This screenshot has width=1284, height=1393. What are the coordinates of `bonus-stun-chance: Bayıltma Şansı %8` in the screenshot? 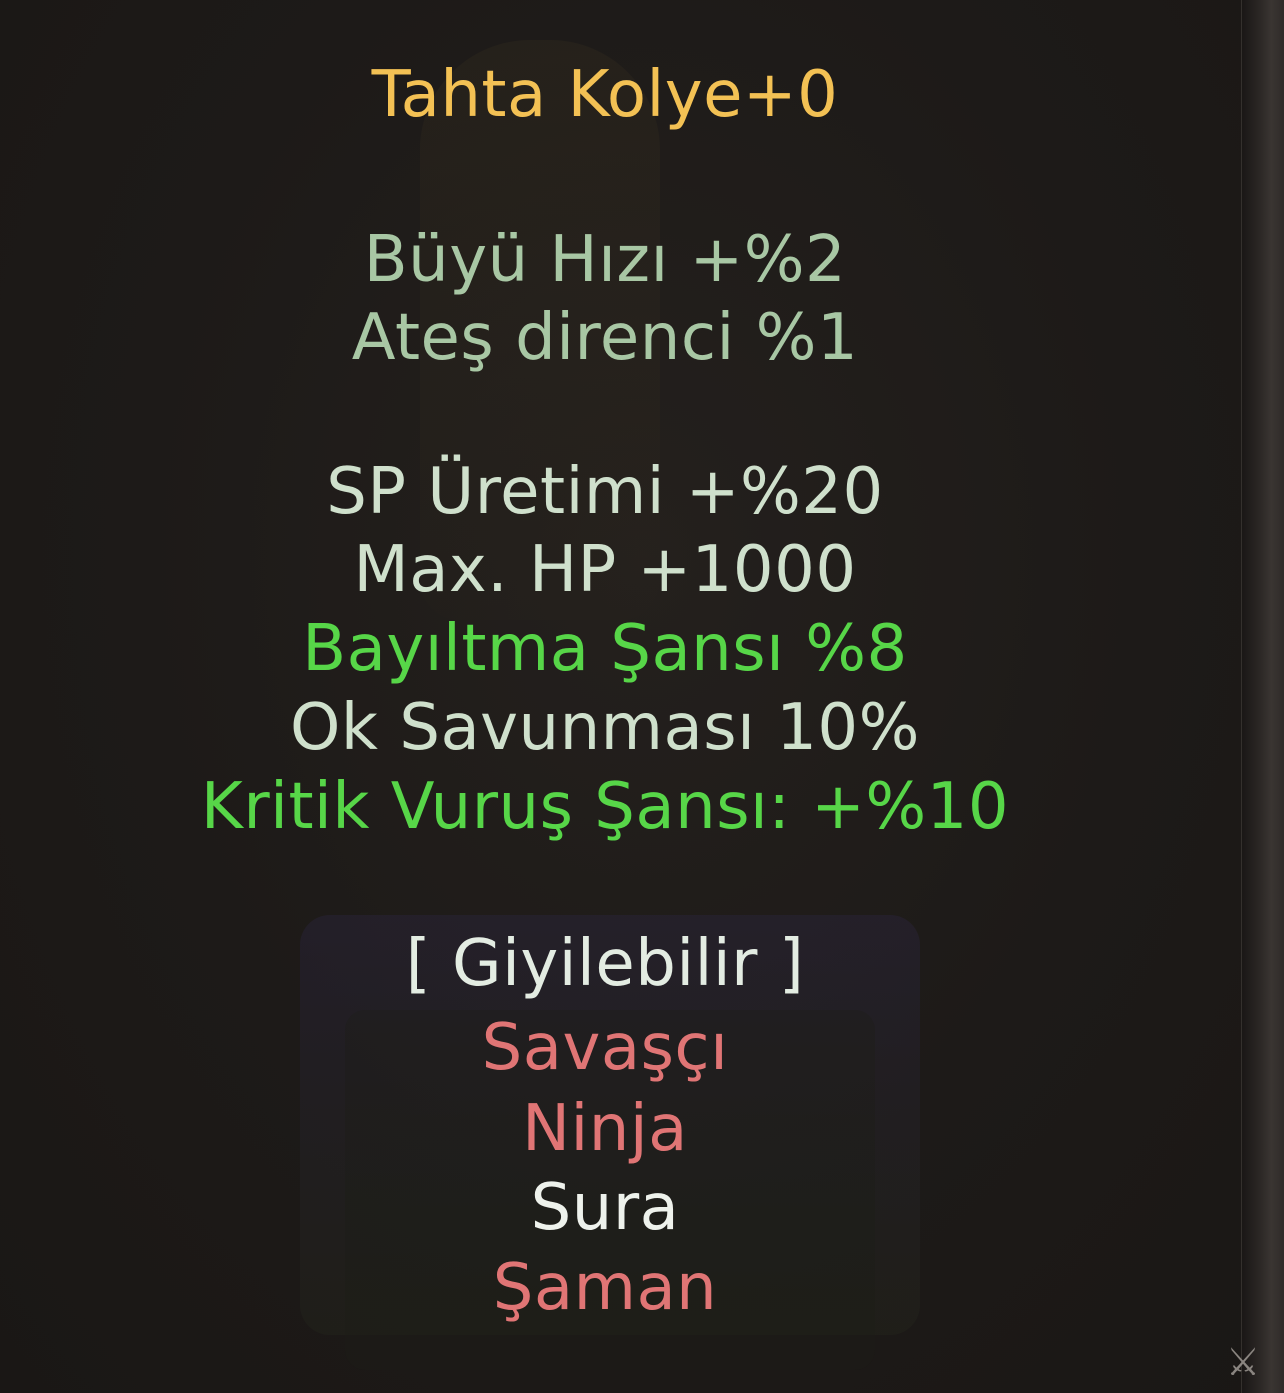 It's located at (605, 649).